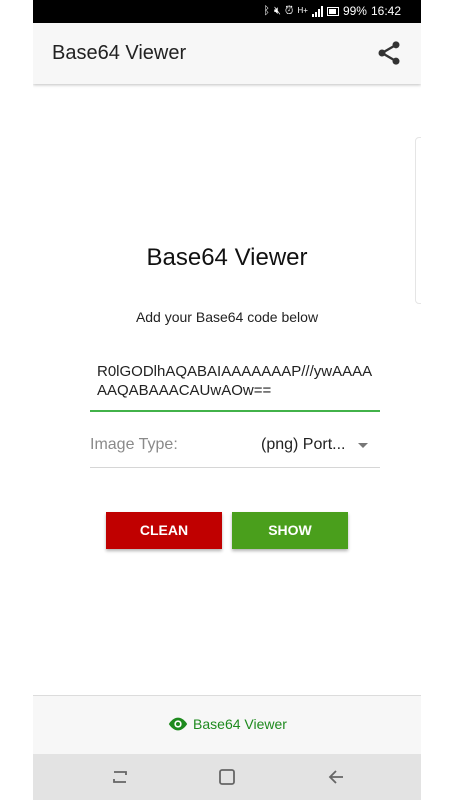  I want to click on status-bar: ᛒ 🔇︎ ⏰︎ H+ 99% 16:42, so click(227, 11).